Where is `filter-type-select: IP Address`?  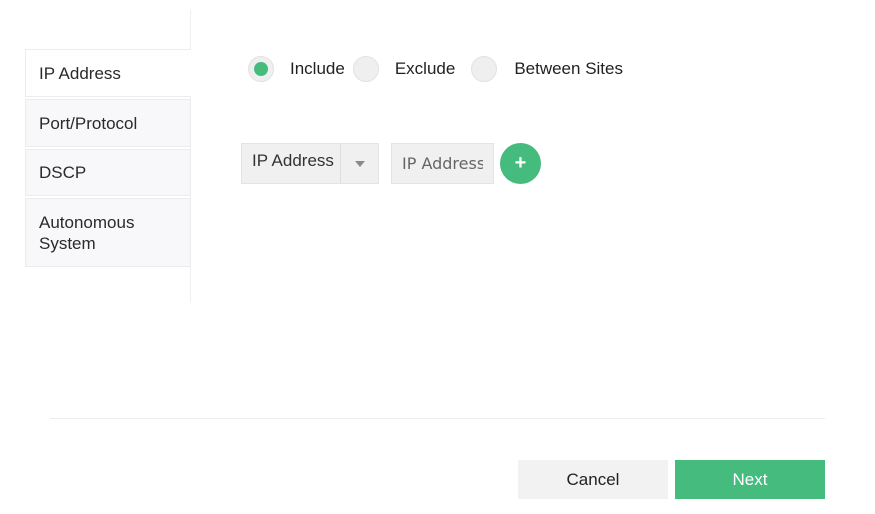
filter-type-select: IP Address is located at coordinates (310, 163).